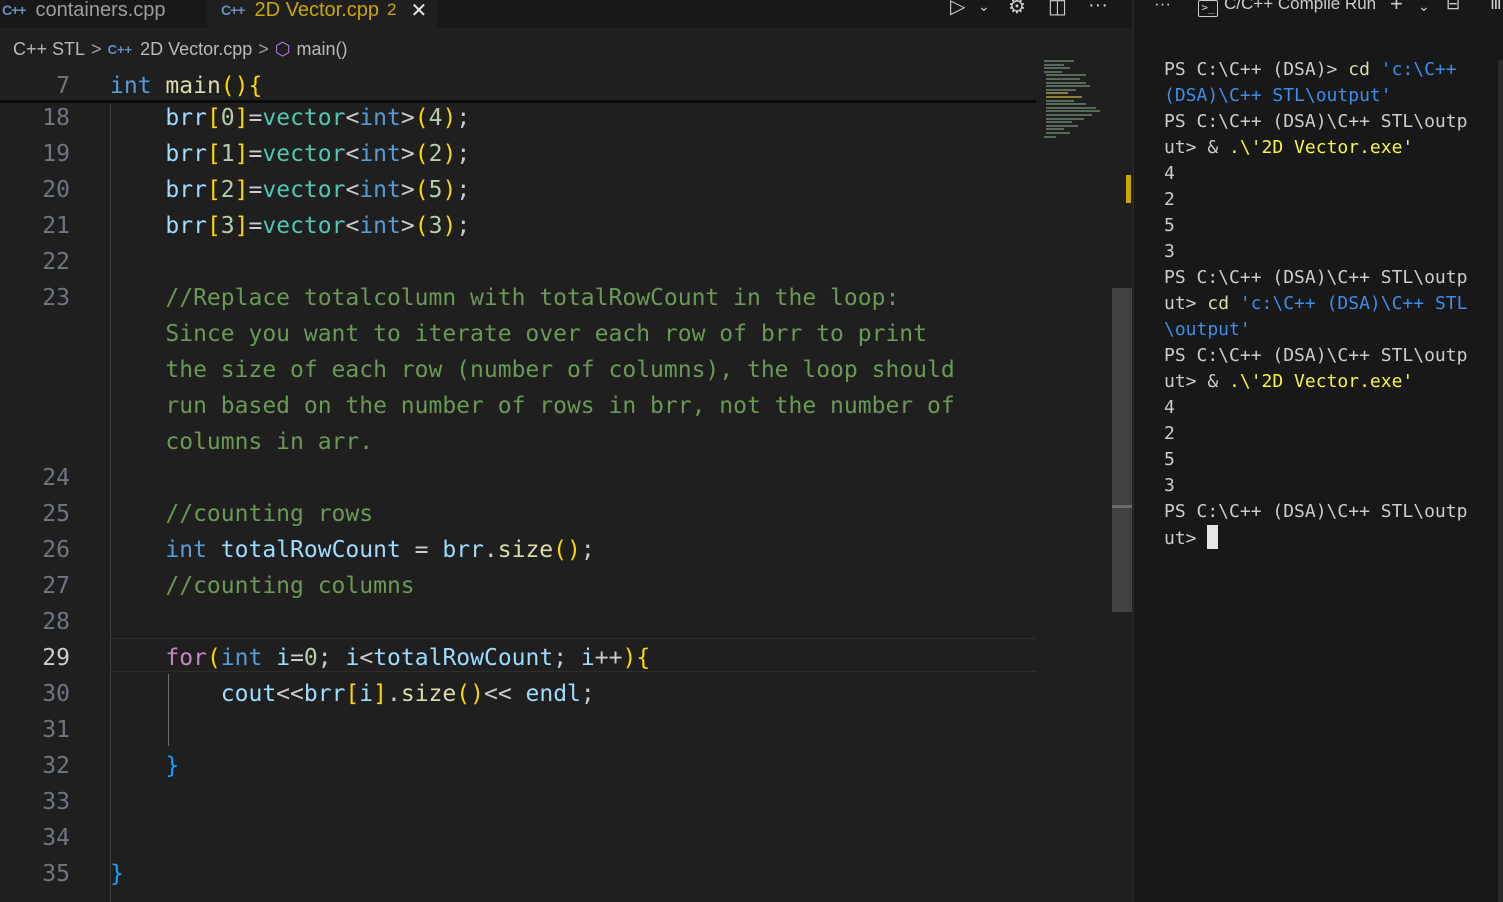 Image resolution: width=1503 pixels, height=902 pixels. Describe the element at coordinates (520, 86) in the screenshot. I see `sticky-scroll-line: 7 int main(){` at that location.